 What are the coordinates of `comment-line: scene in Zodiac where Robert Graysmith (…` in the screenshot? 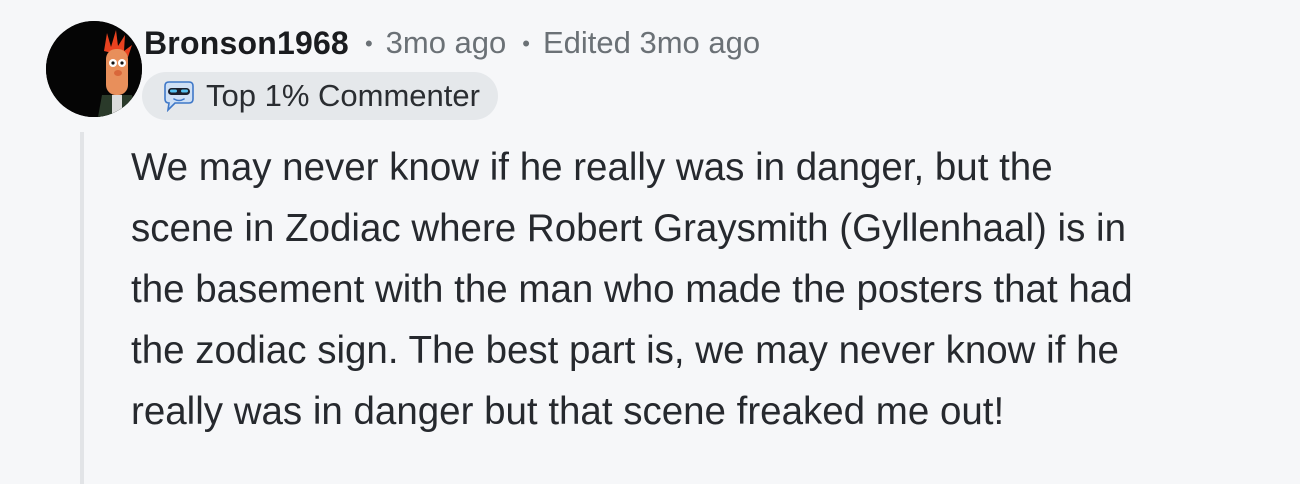 It's located at (628, 228).